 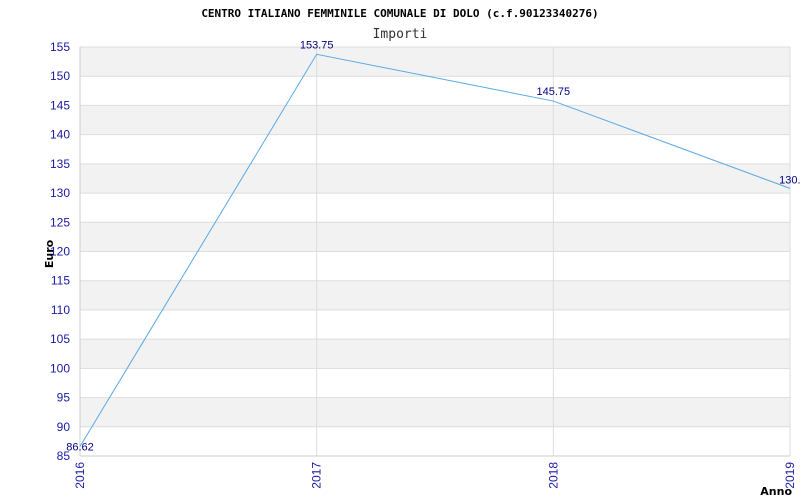 What do you see at coordinates (554, 92) in the screenshot?
I see `data-label: 145.75` at bounding box center [554, 92].